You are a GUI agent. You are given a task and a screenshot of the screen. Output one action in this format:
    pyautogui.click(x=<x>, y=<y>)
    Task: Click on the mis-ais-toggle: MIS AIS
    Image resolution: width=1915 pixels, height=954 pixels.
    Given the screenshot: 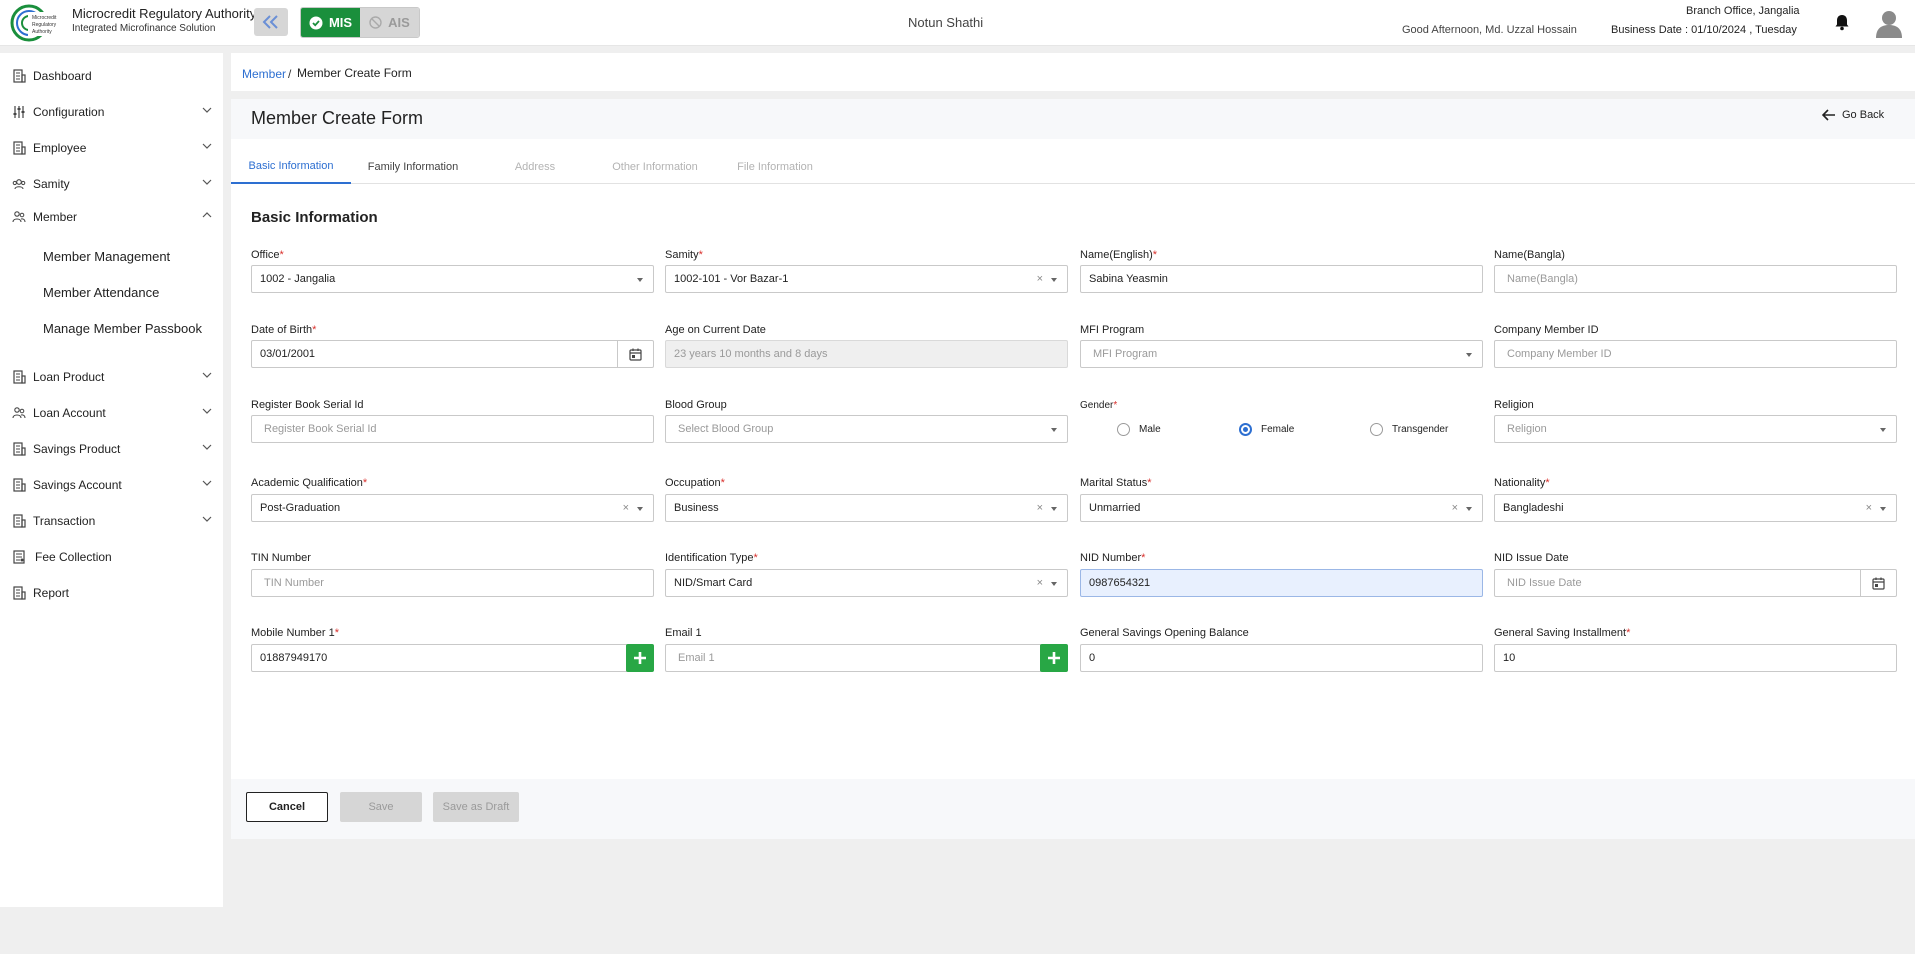 What is the action you would take?
    pyautogui.click(x=360, y=22)
    